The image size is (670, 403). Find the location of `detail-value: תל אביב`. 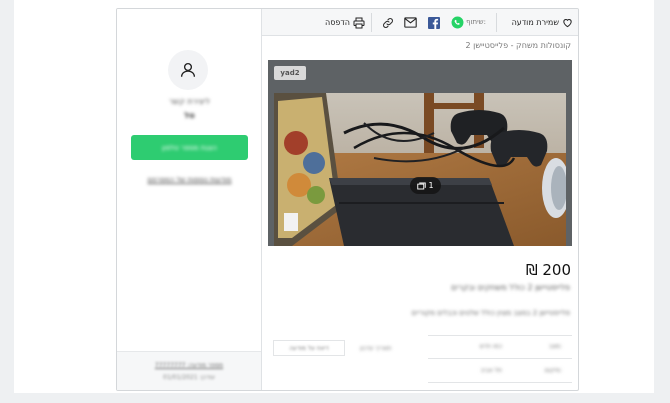

detail-value: תל אביב is located at coordinates (491, 370).